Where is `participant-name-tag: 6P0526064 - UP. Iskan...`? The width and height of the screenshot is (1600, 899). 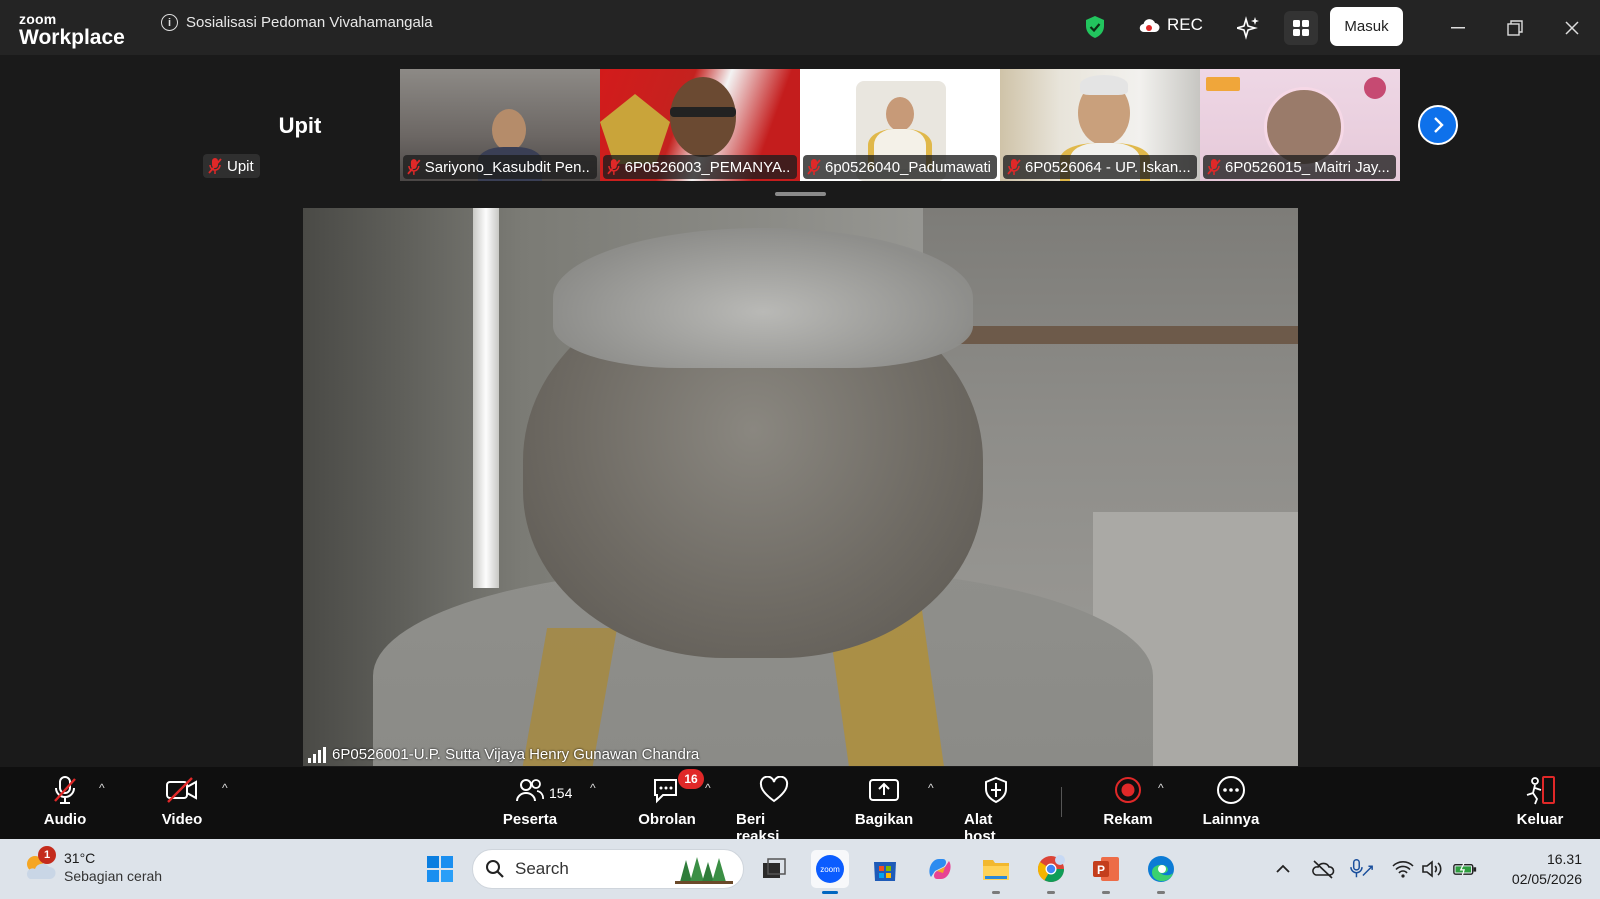 participant-name-tag: 6P0526064 - UP. Iskan... is located at coordinates (1100, 167).